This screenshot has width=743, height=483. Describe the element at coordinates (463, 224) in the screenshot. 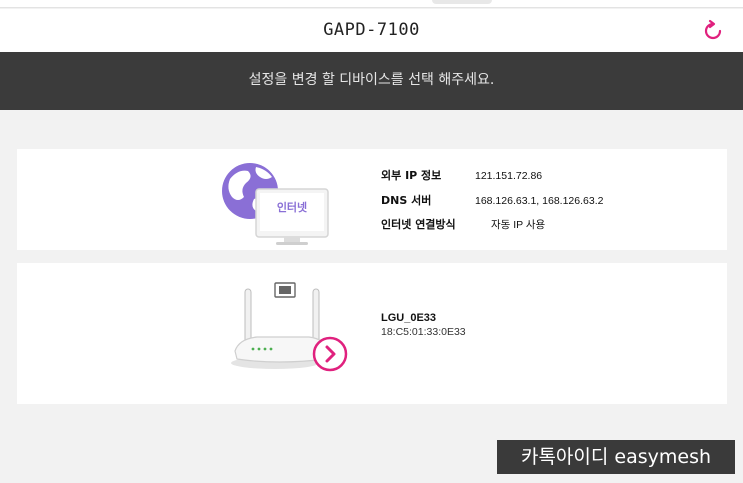

I see `connection-type-row: 인터넷 연결방식 자동 IP 사용` at that location.